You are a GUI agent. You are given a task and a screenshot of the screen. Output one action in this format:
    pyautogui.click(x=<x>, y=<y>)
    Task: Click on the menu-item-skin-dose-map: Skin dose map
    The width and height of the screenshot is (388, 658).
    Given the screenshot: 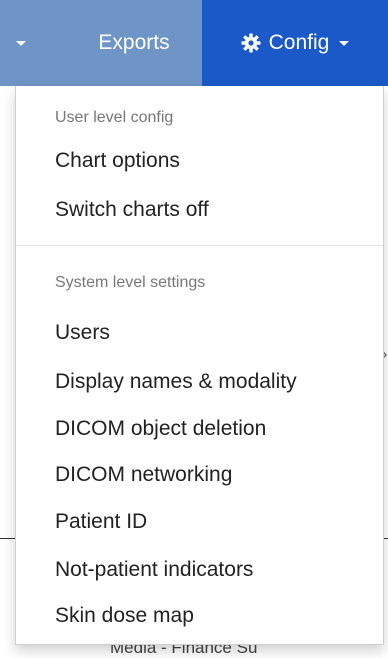 What is the action you would take?
    pyautogui.click(x=124, y=616)
    